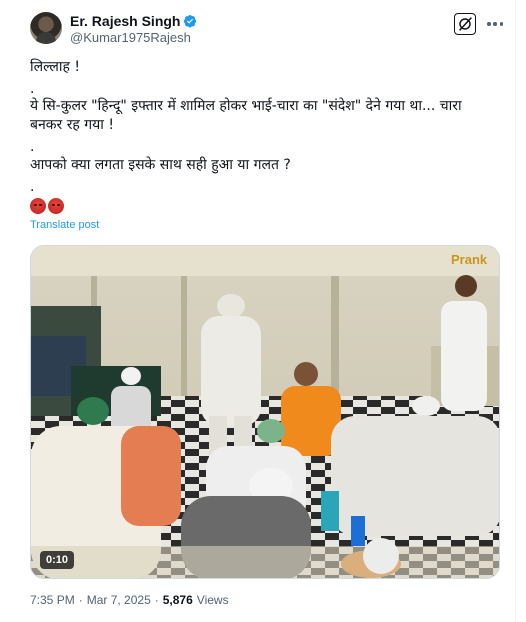  Describe the element at coordinates (47, 206) in the screenshot. I see `emoji-row` at that location.